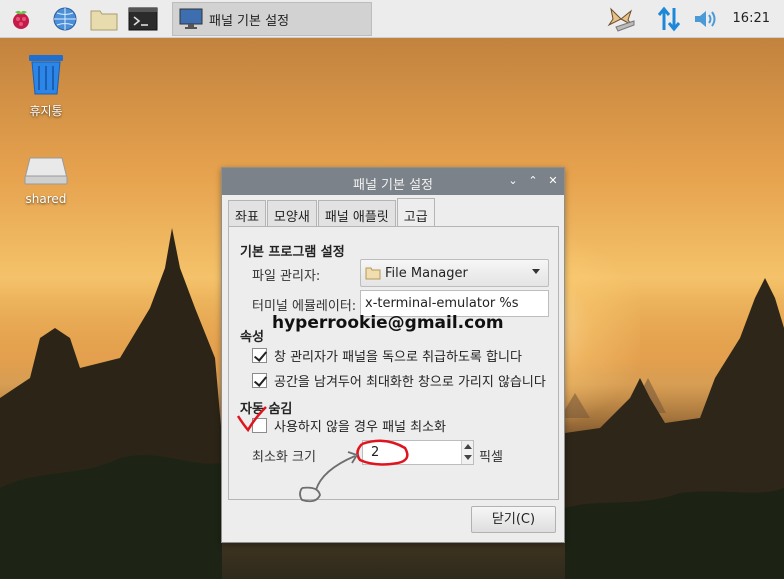 The image size is (784, 579). I want to click on file-manager-icon, so click(104, 19).